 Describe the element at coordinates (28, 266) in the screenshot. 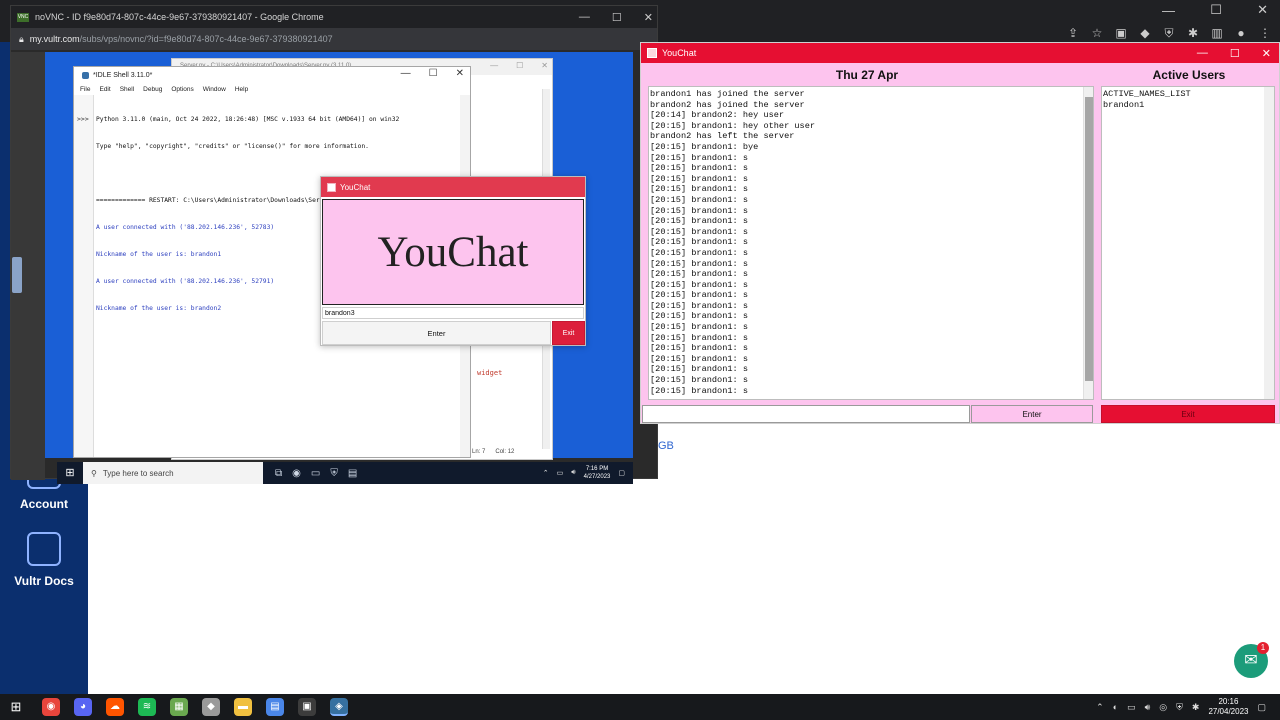

I see `novnc-sidebar-strip` at that location.